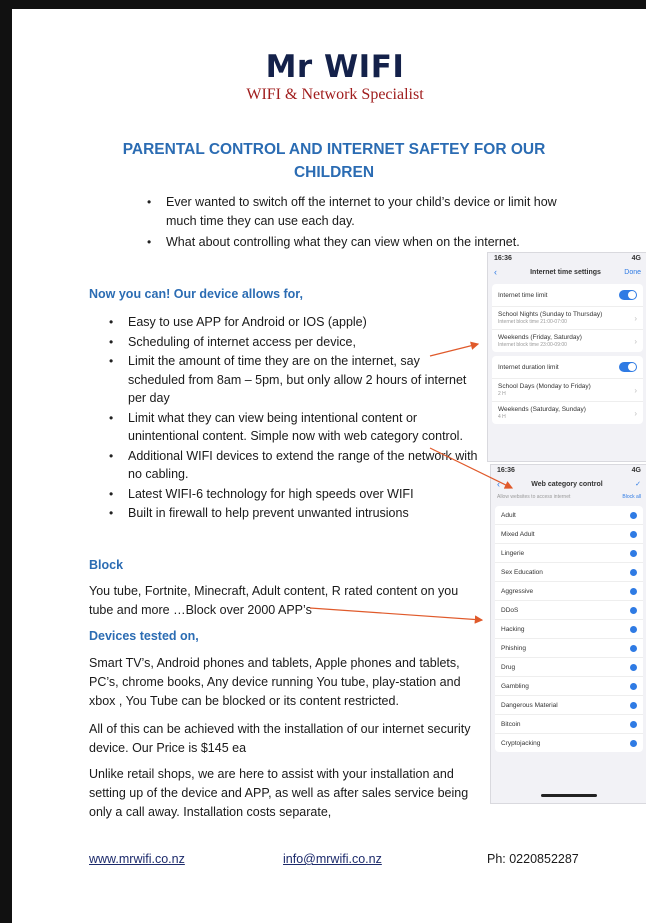 The image size is (646, 923). I want to click on arrow-to-web-category, so click(471, 468).